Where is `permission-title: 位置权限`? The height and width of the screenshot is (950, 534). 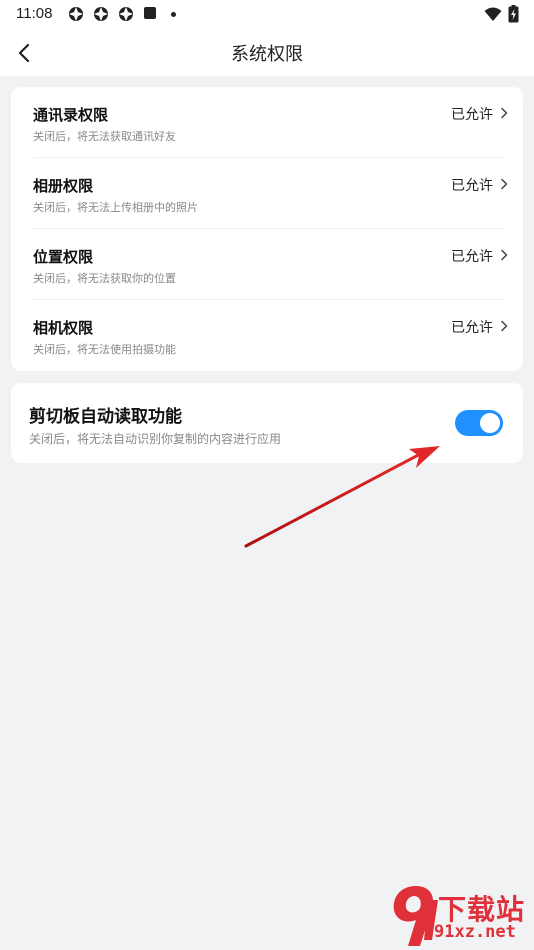
permission-title: 位置权限 is located at coordinates (63, 257).